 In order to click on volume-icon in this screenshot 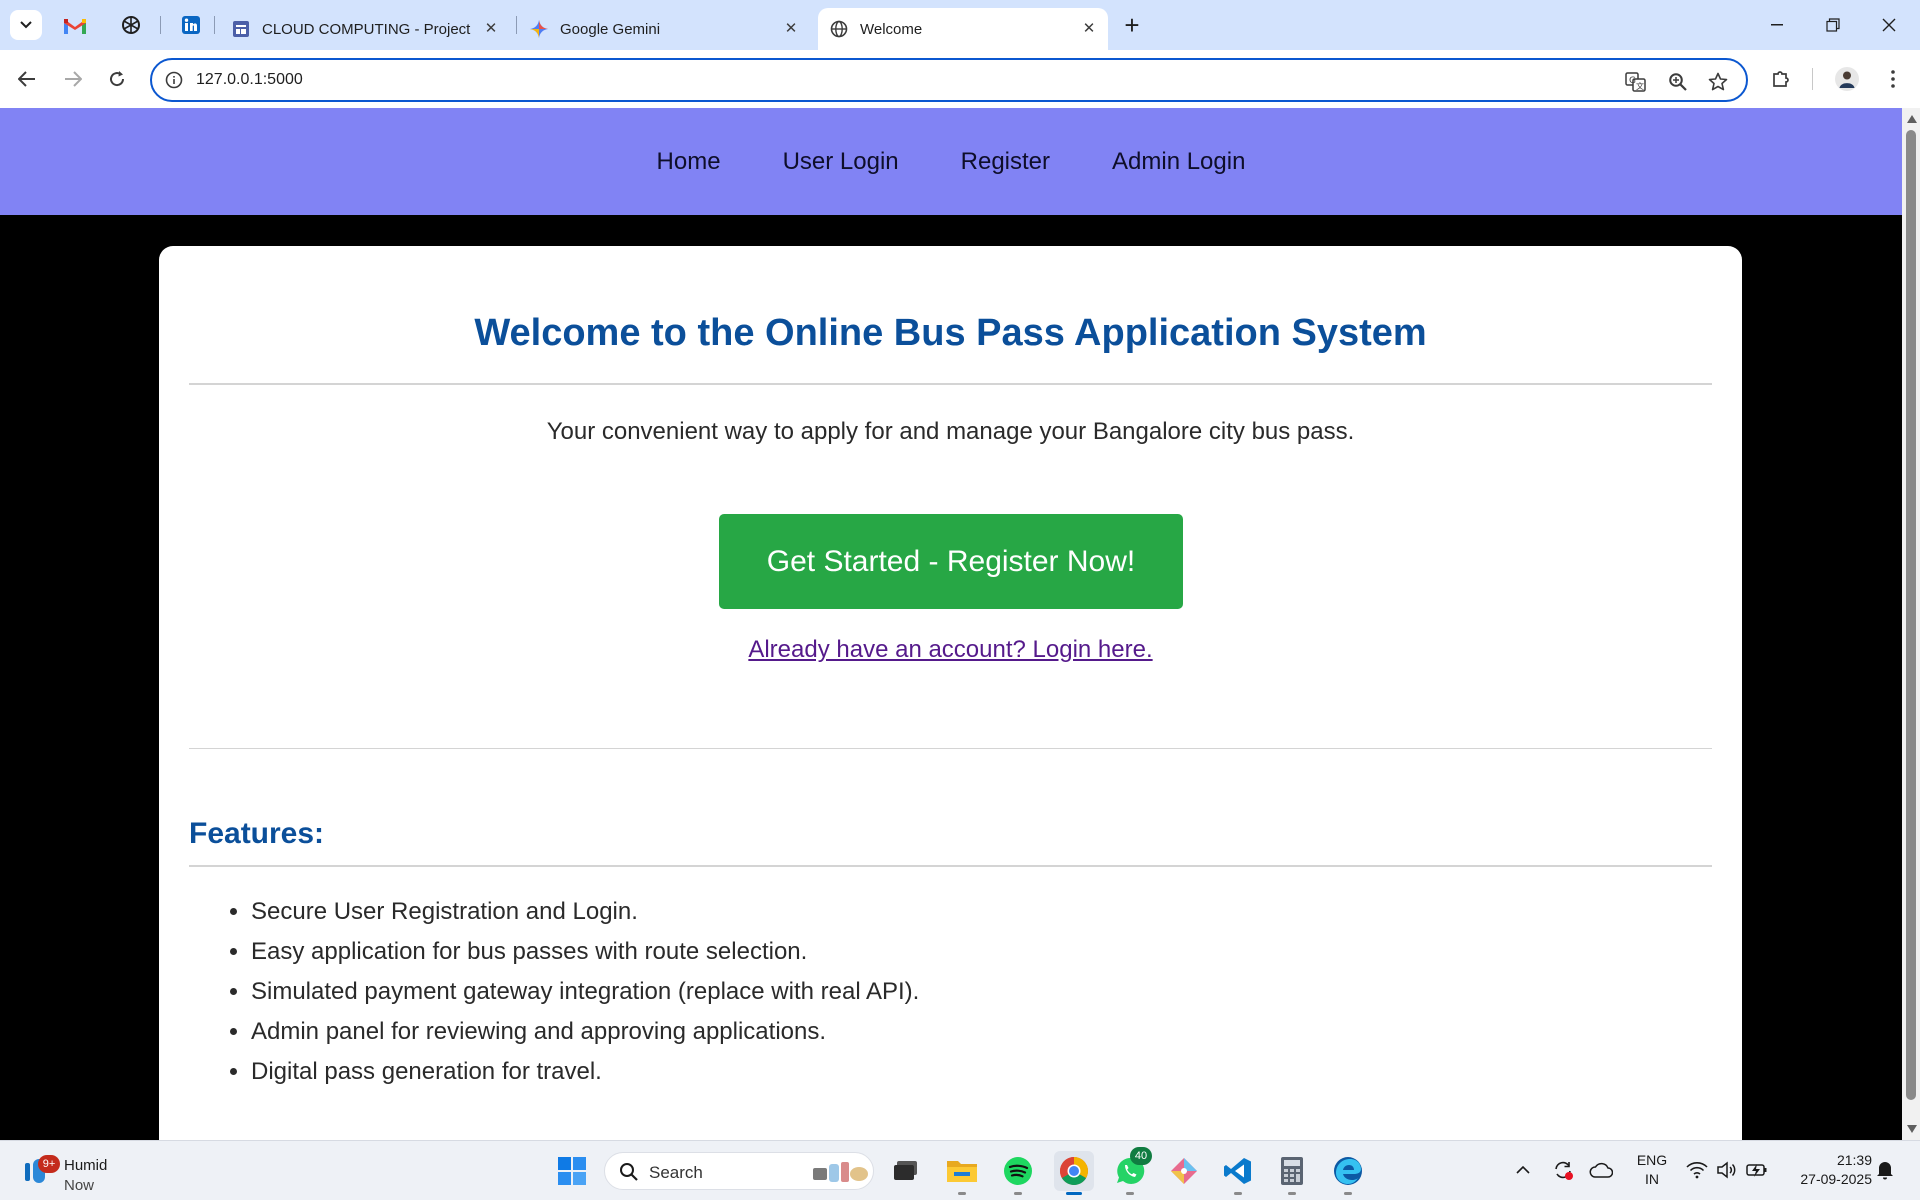, I will do `click(1726, 1170)`.